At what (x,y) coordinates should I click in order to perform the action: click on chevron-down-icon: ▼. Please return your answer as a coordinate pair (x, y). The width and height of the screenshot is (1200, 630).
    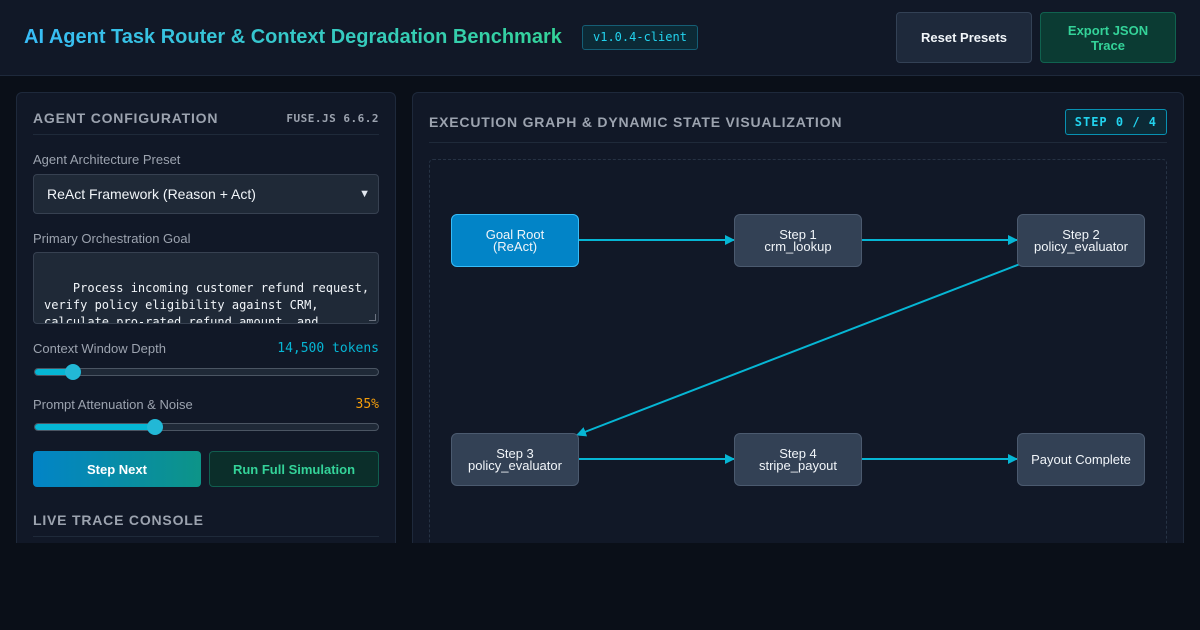
    Looking at the image, I should click on (364, 194).